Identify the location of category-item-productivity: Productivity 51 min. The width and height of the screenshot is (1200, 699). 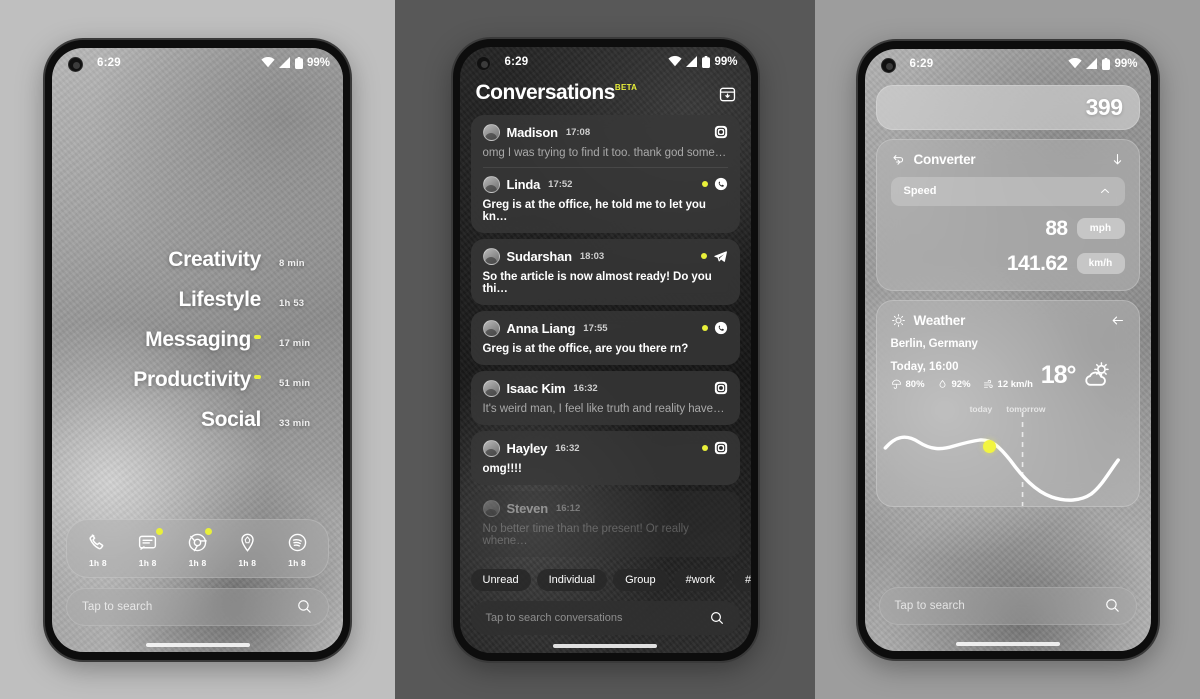
(197, 380).